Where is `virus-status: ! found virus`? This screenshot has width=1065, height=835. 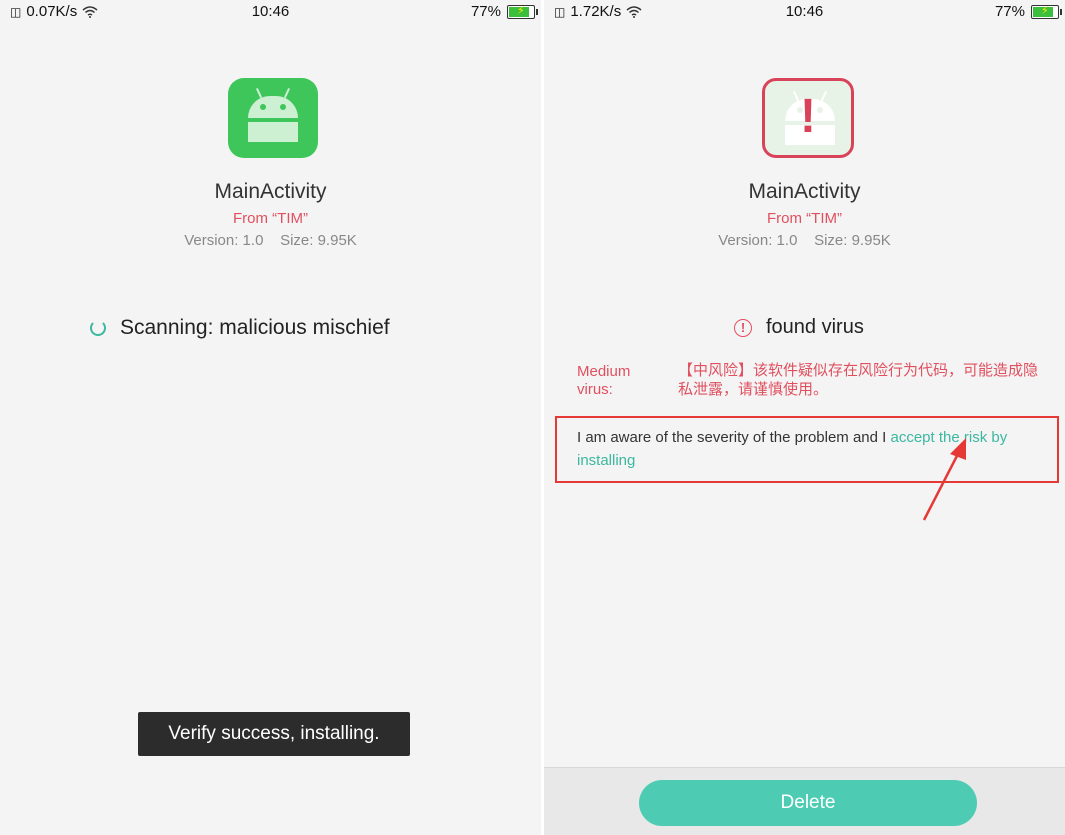
virus-status: ! found virus is located at coordinates (799, 327).